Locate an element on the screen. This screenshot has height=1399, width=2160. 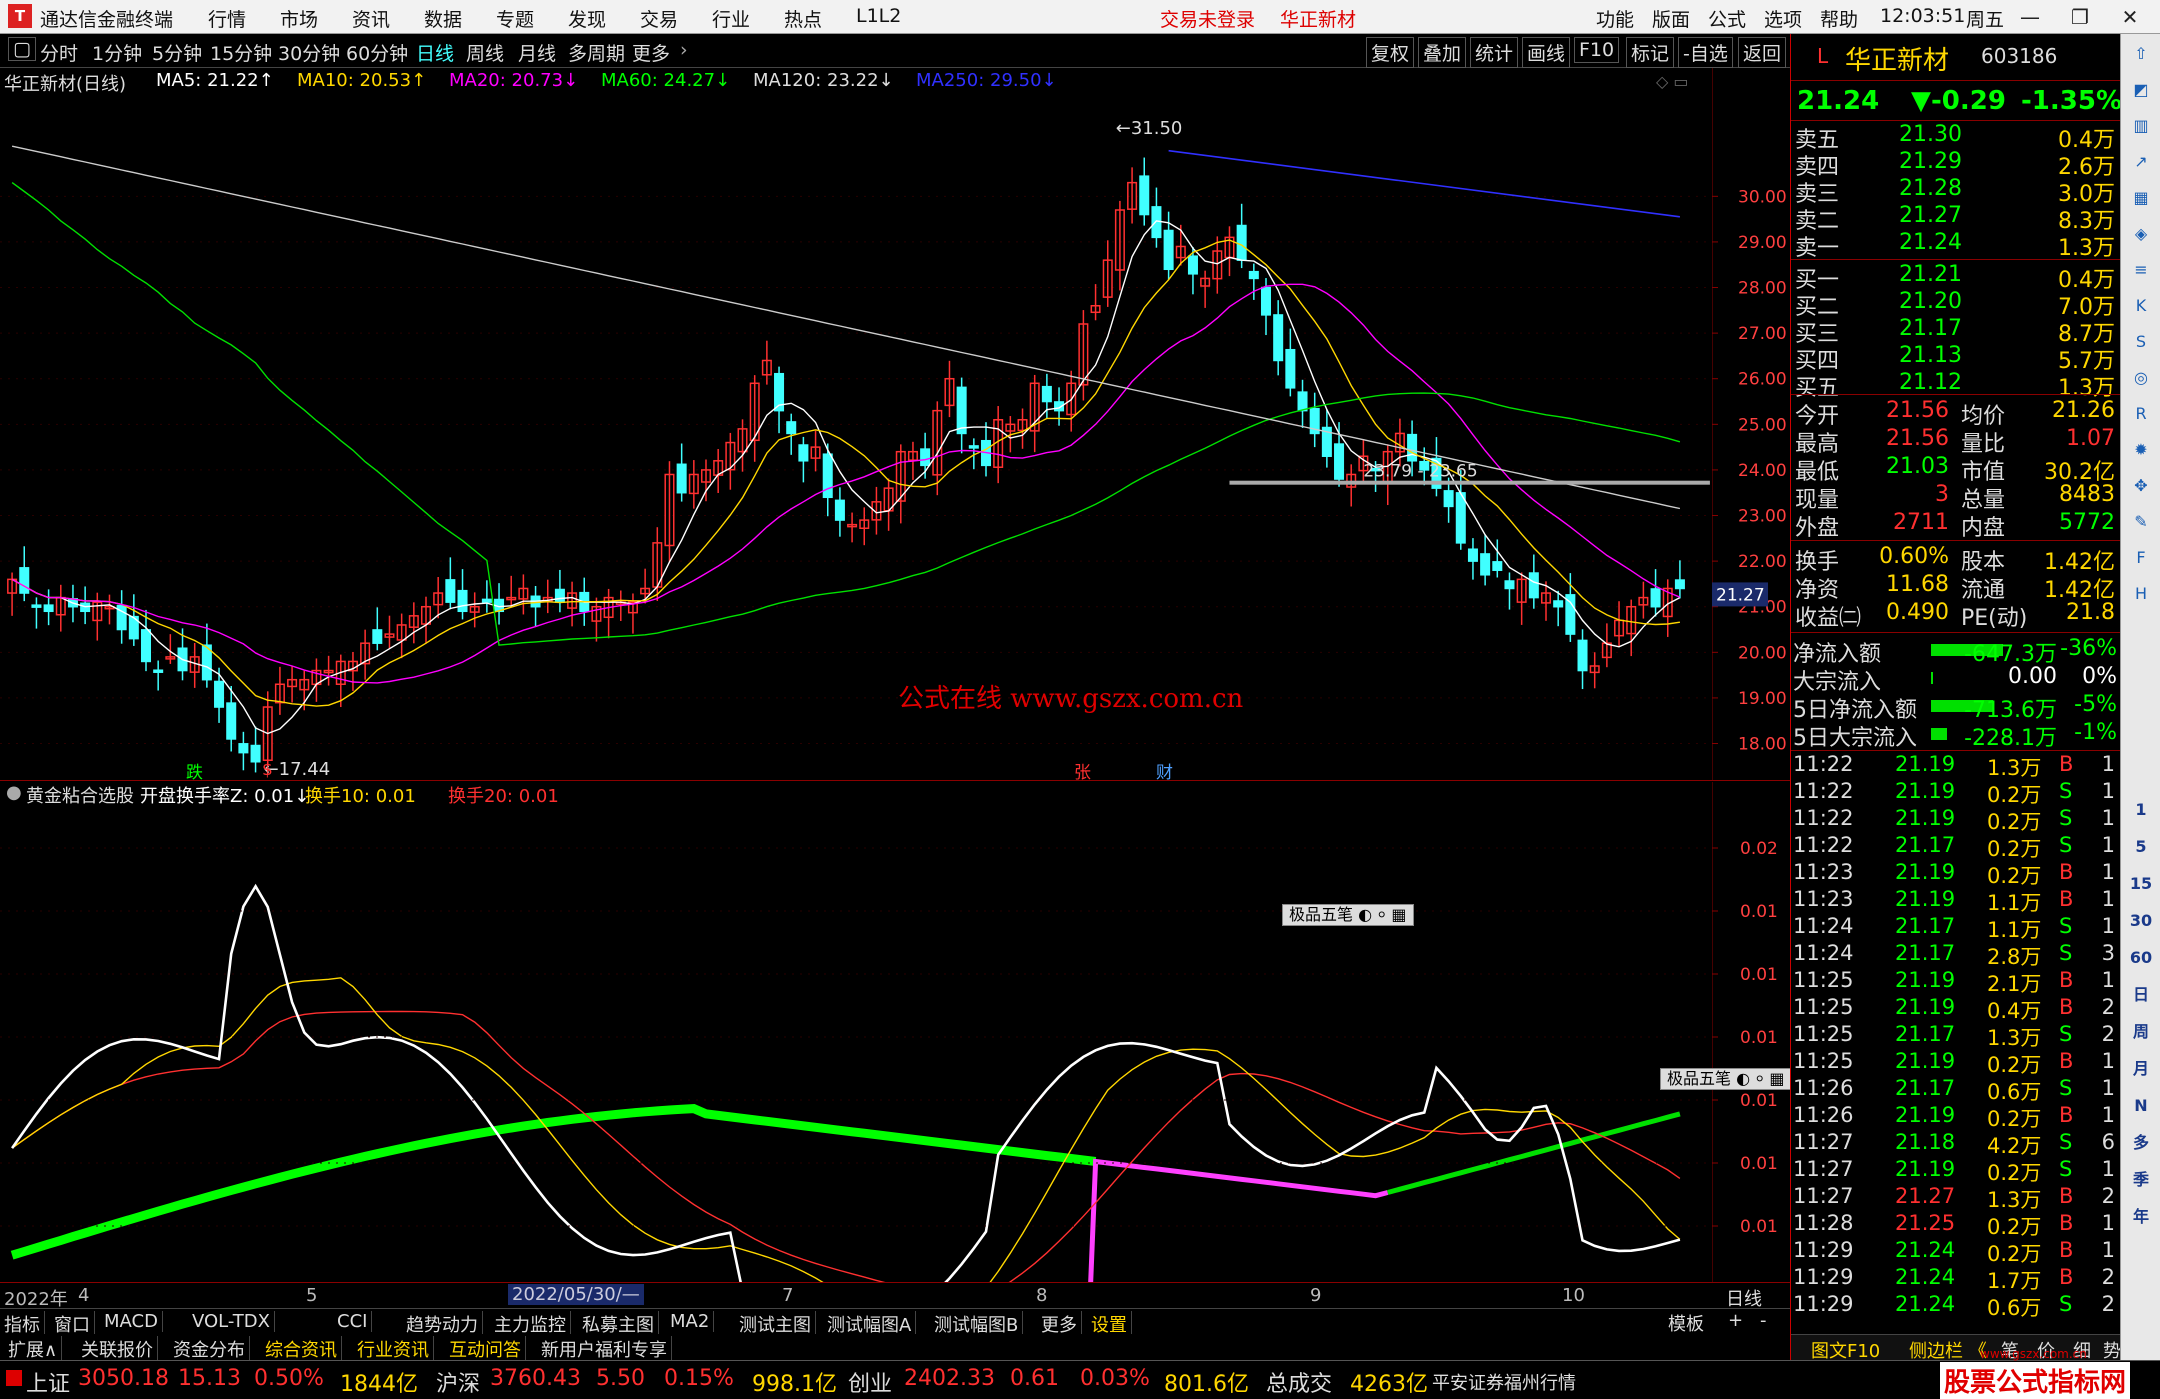
menu-redian: 热点 is located at coordinates (803, 18).